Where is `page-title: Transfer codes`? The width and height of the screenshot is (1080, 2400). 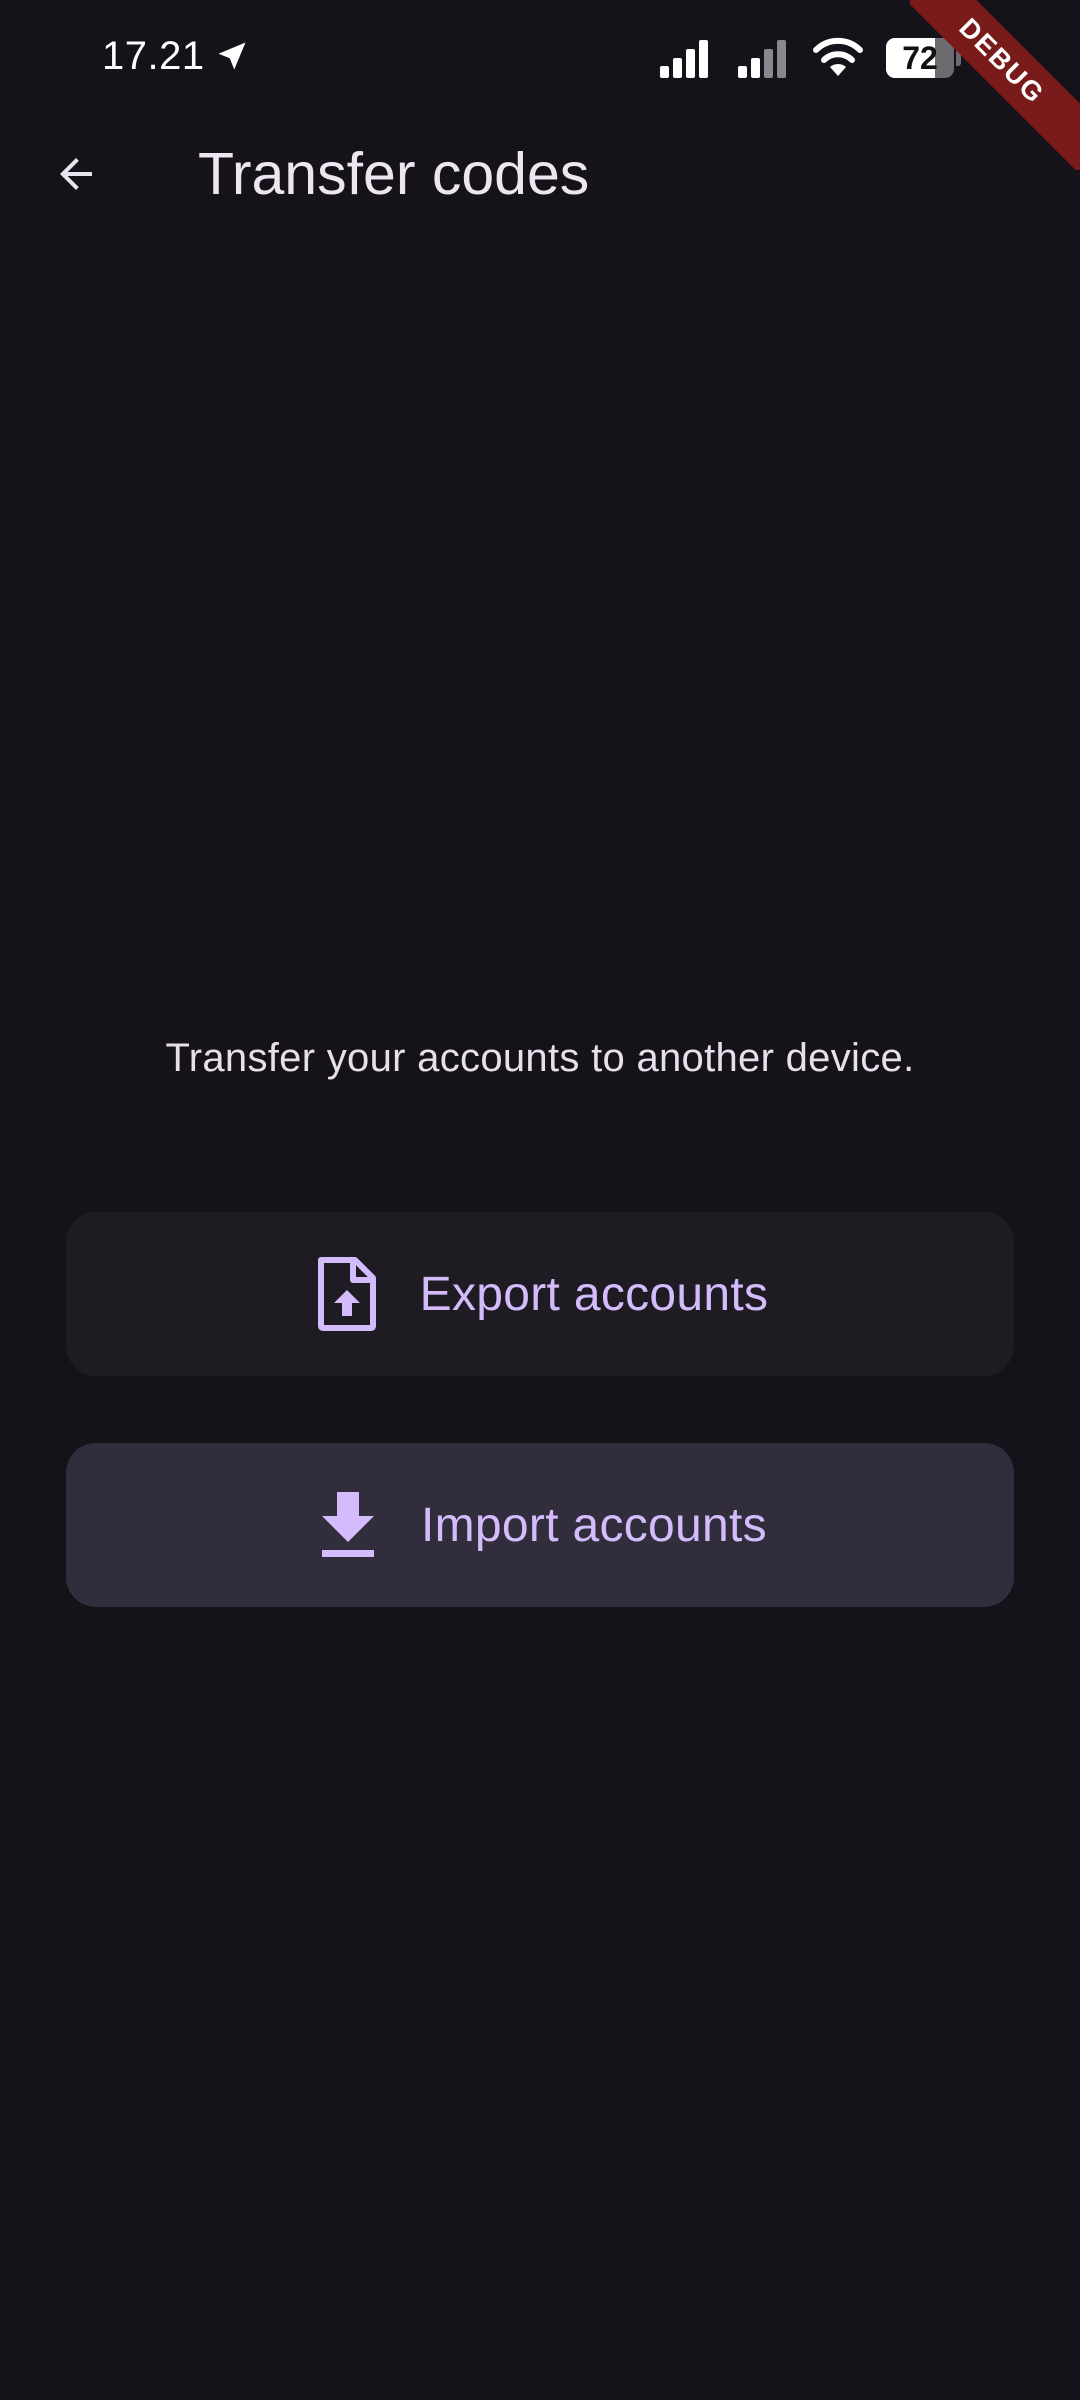
page-title: Transfer codes is located at coordinates (394, 174).